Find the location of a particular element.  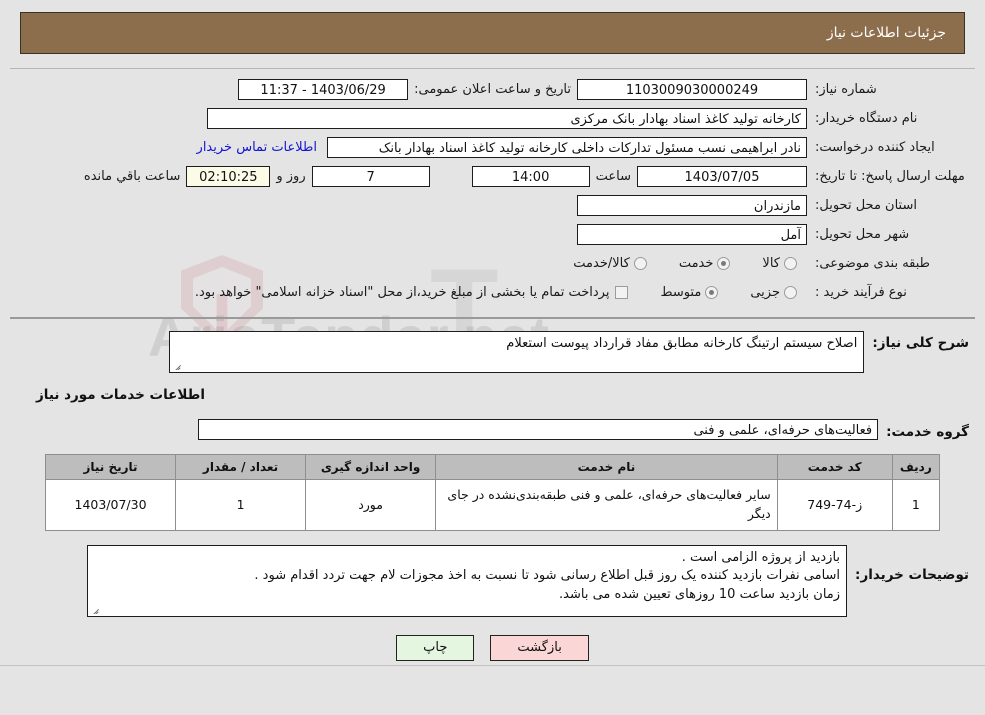

th-unit: واحد اندازه گیری is located at coordinates (371, 467).